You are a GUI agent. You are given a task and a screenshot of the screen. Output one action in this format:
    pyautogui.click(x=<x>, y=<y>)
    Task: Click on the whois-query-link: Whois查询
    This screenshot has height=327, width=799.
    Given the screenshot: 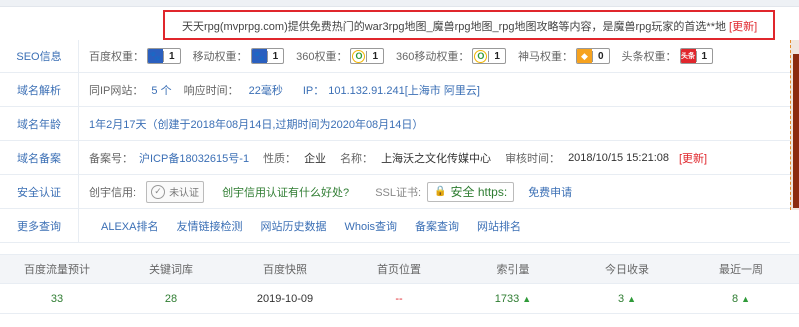 What is the action you would take?
    pyautogui.click(x=370, y=226)
    